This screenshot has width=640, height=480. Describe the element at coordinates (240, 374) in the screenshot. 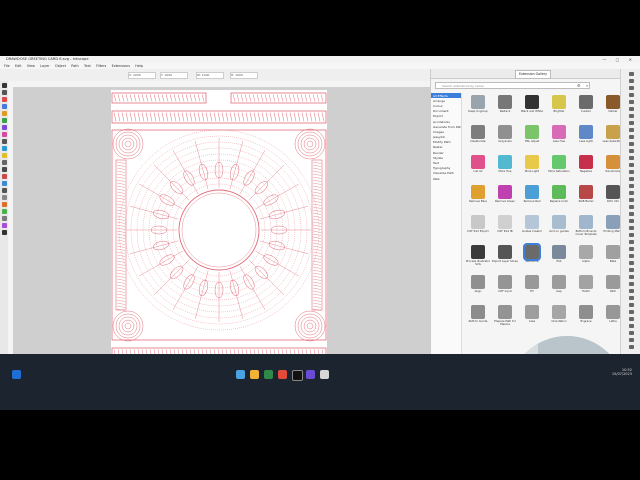

I see `taskbar-app-icon` at that location.